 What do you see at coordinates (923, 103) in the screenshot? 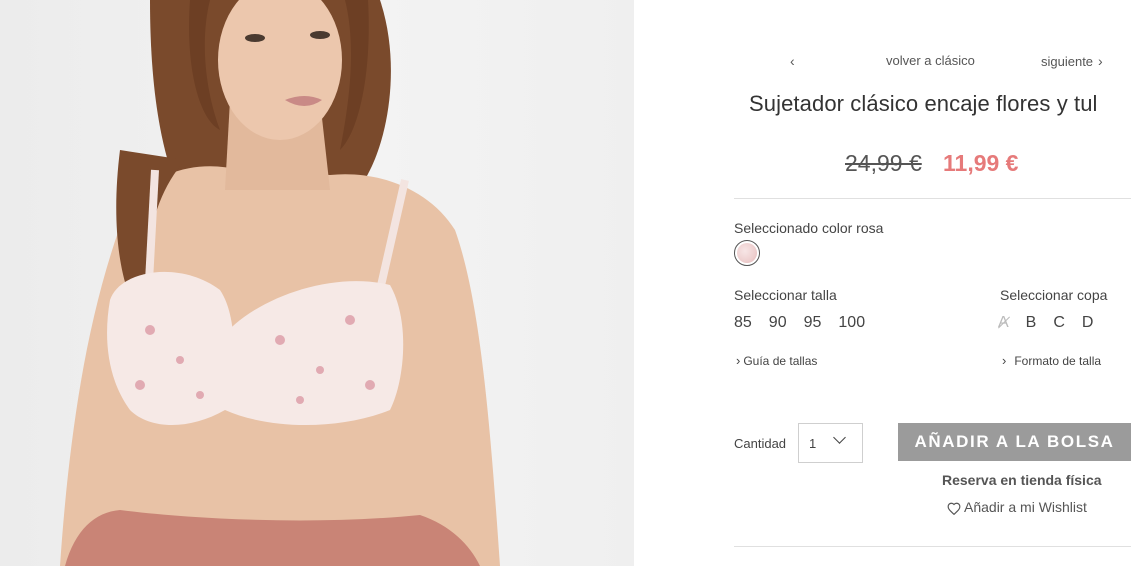
I see `product-title: Sujetador clásico encaje flores y tul` at bounding box center [923, 103].